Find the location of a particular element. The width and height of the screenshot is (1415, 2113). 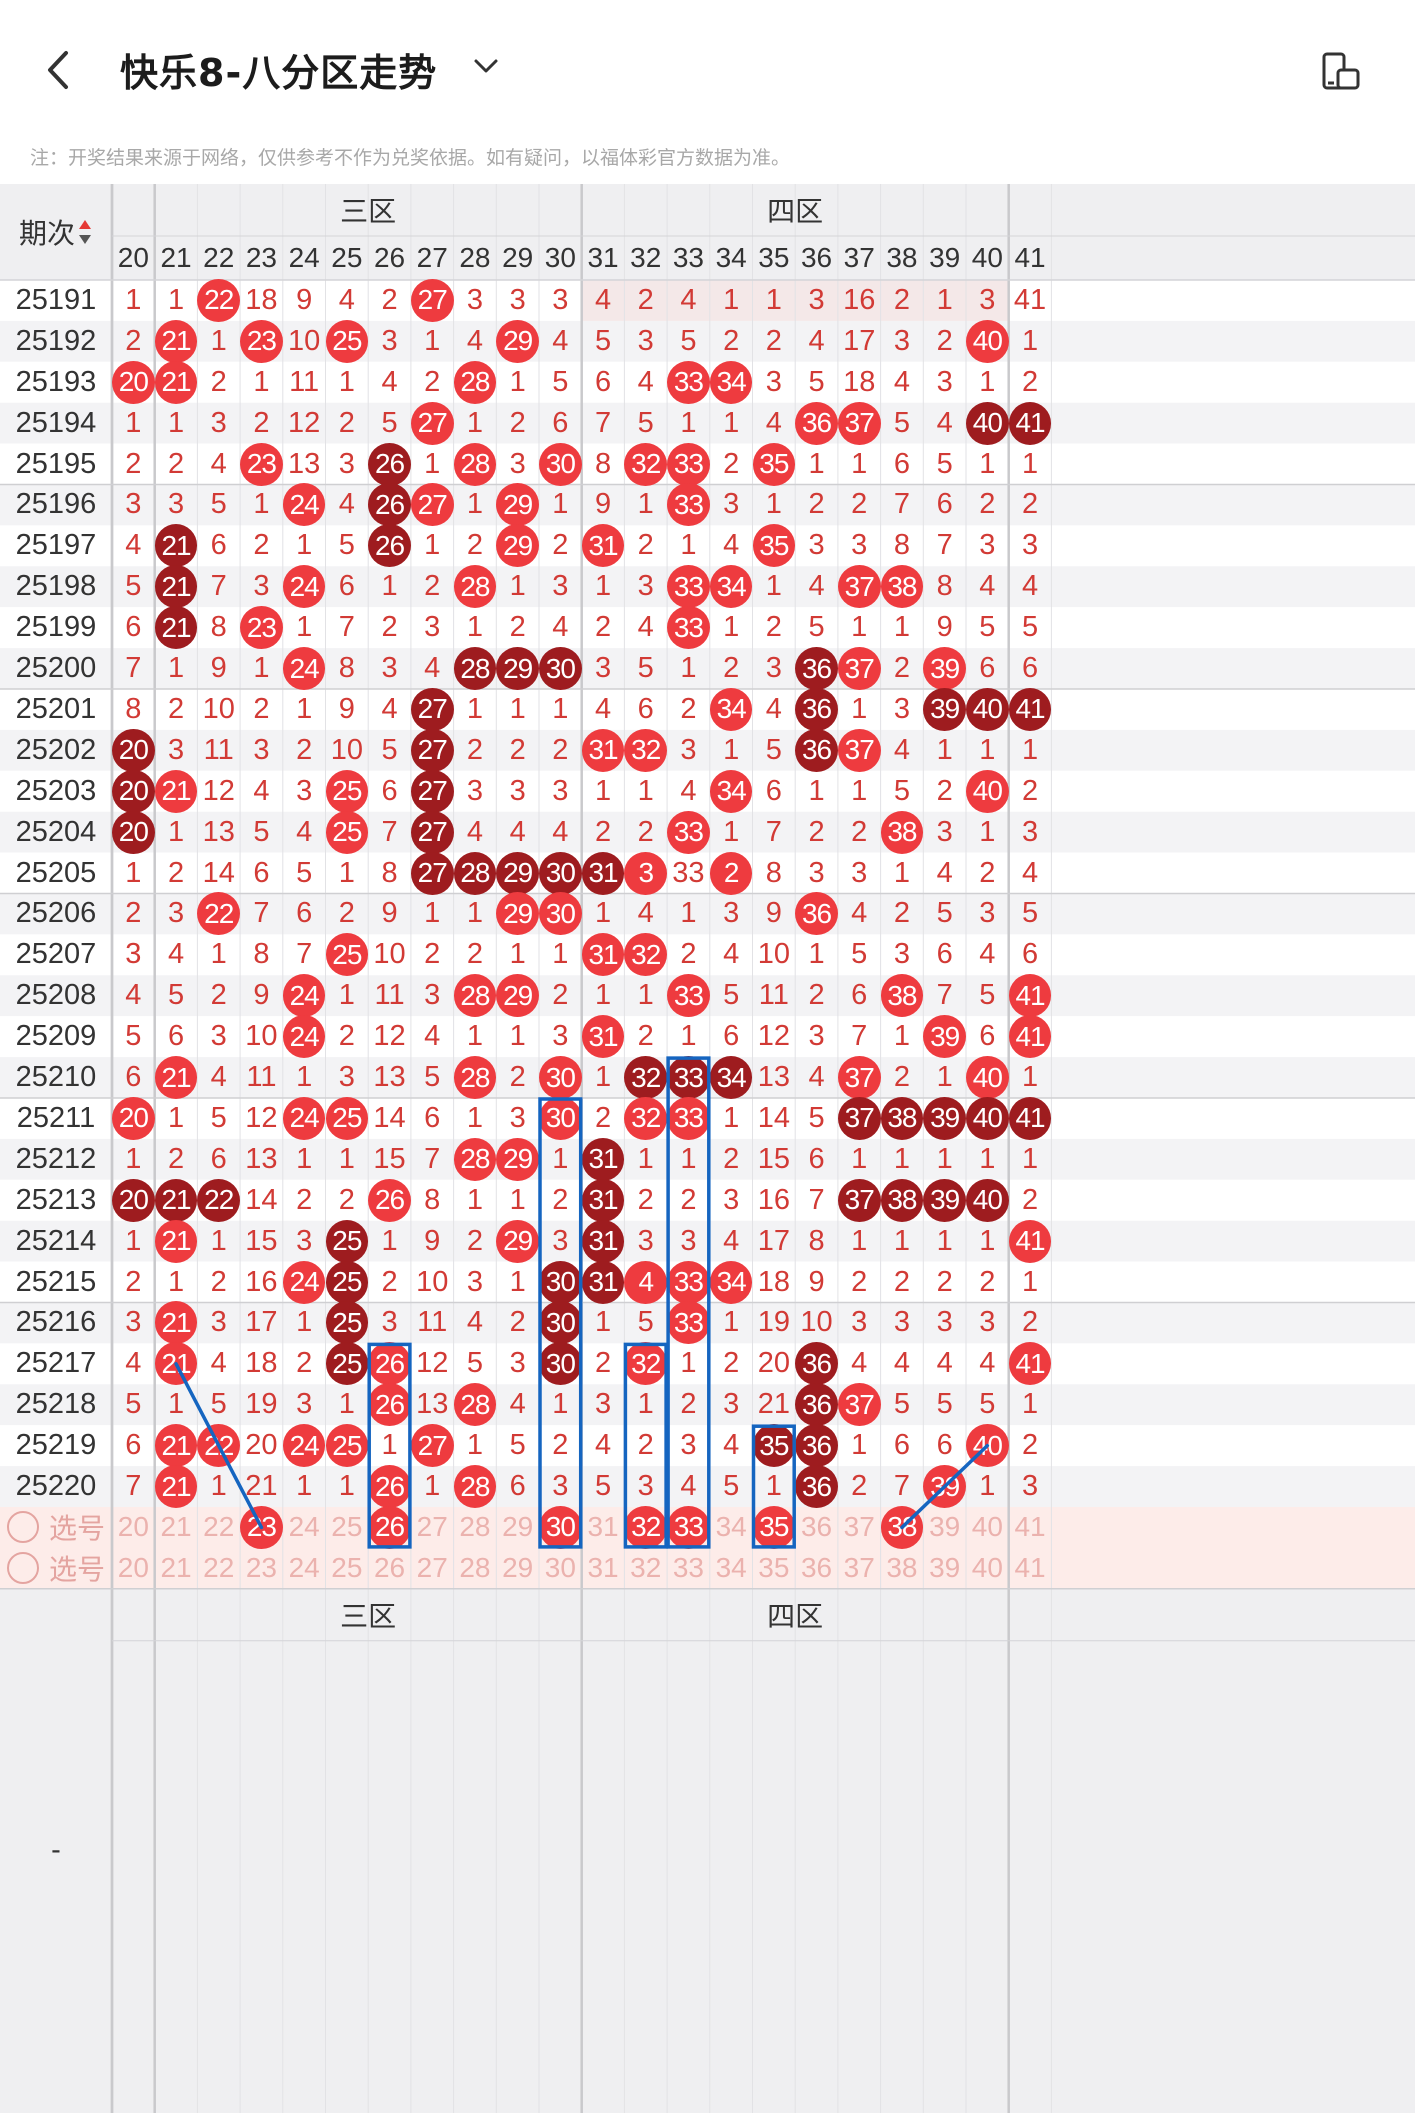

period-header: 期次 is located at coordinates (56, 232).